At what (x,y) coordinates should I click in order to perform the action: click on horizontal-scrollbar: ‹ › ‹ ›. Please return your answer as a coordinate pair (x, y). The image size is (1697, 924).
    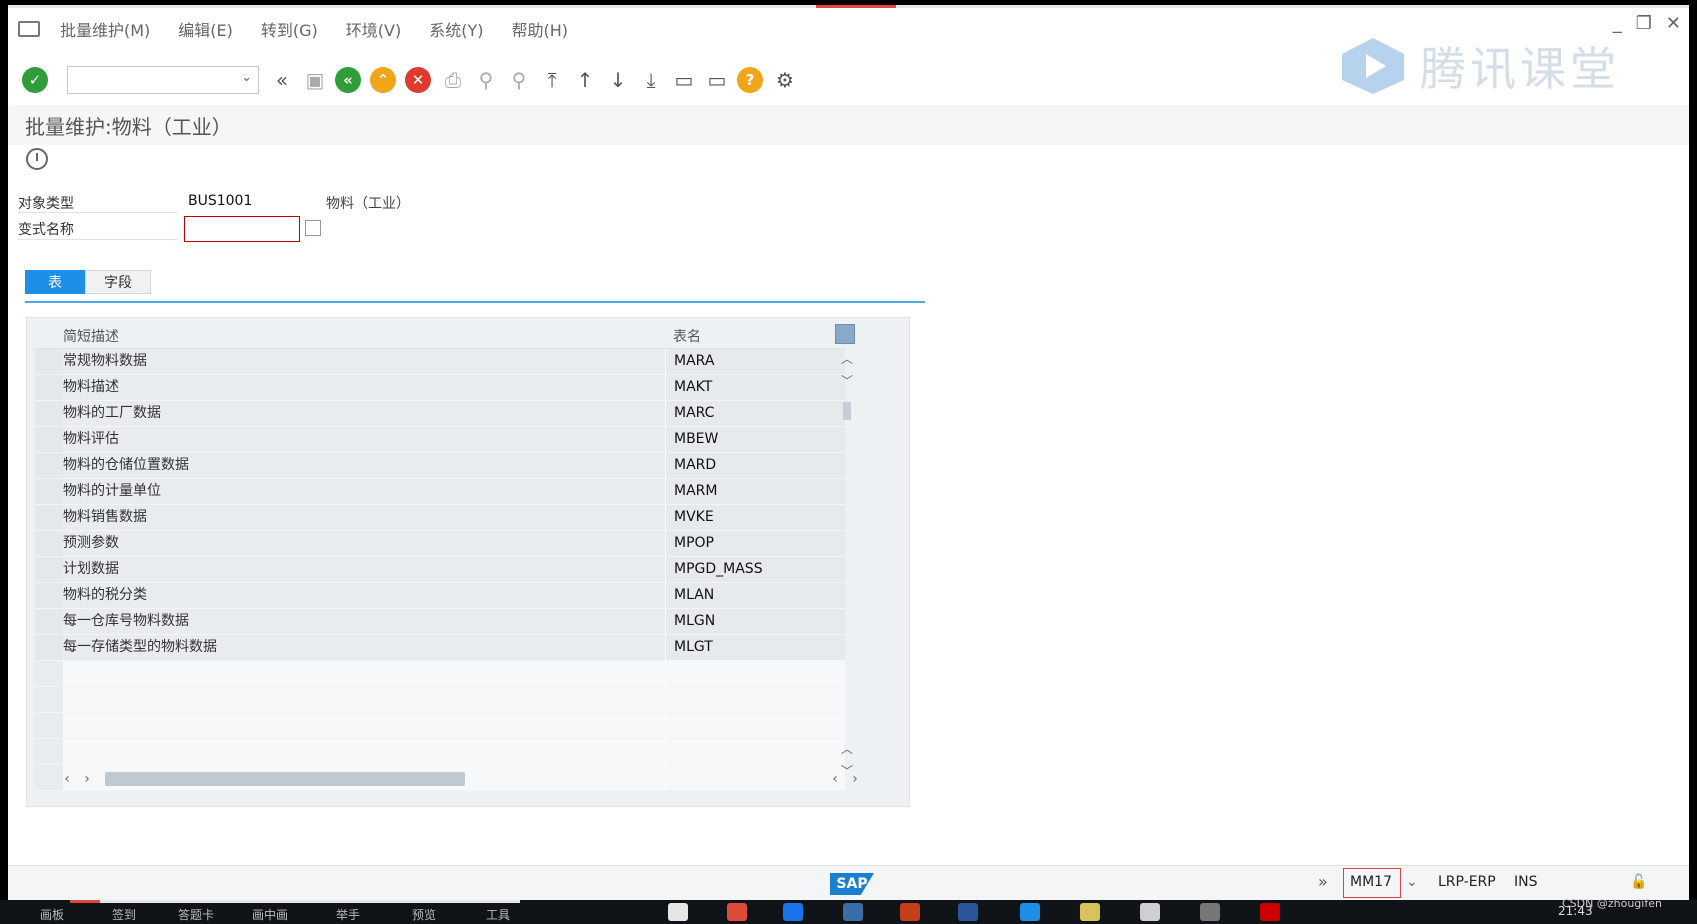
    Looking at the image, I should click on (462, 779).